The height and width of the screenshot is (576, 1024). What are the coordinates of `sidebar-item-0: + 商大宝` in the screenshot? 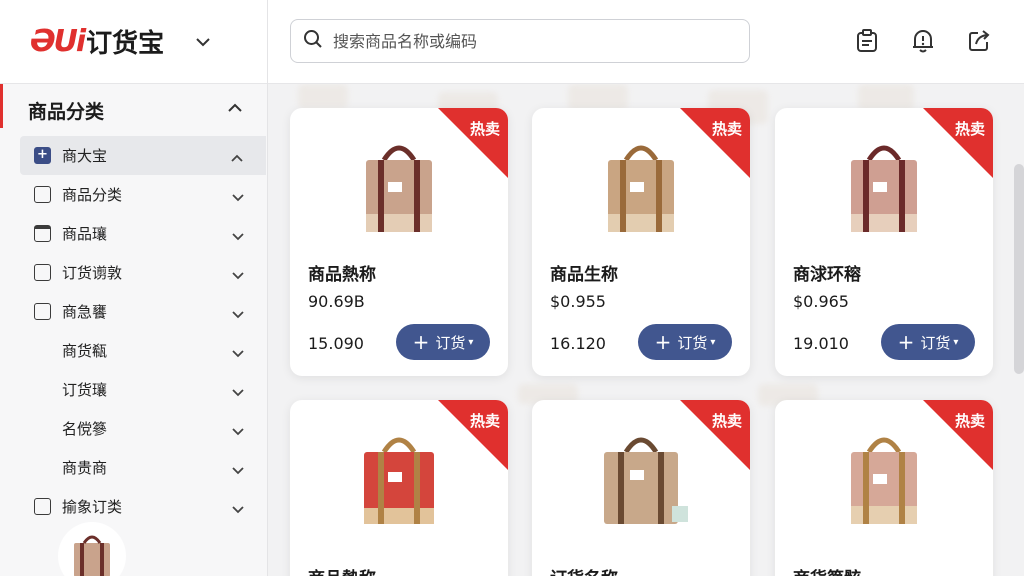 It's located at (143, 155).